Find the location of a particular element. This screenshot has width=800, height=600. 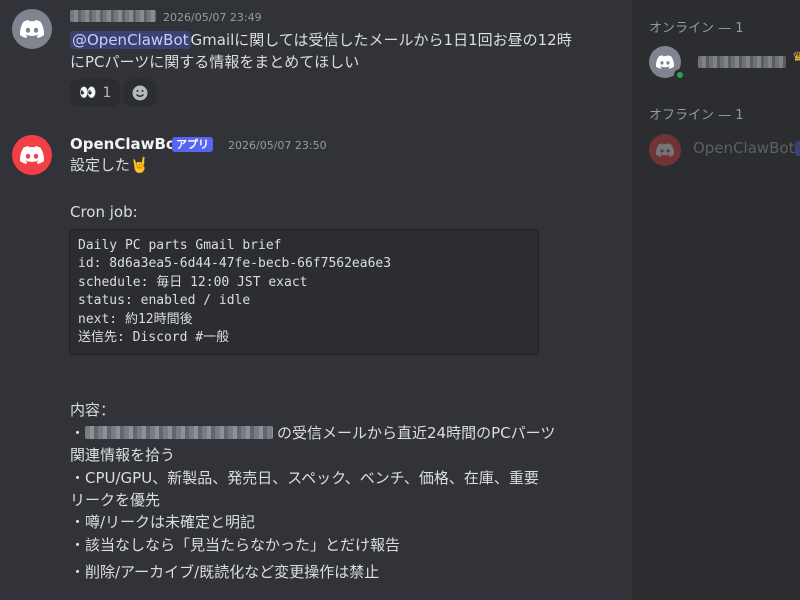

member-online-item: ♛ is located at coordinates (720, 62).